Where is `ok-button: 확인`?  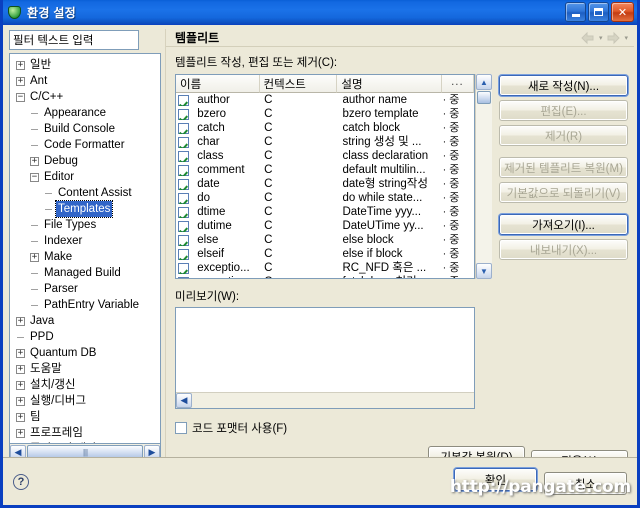
ok-button: 확인 is located at coordinates (495, 479).